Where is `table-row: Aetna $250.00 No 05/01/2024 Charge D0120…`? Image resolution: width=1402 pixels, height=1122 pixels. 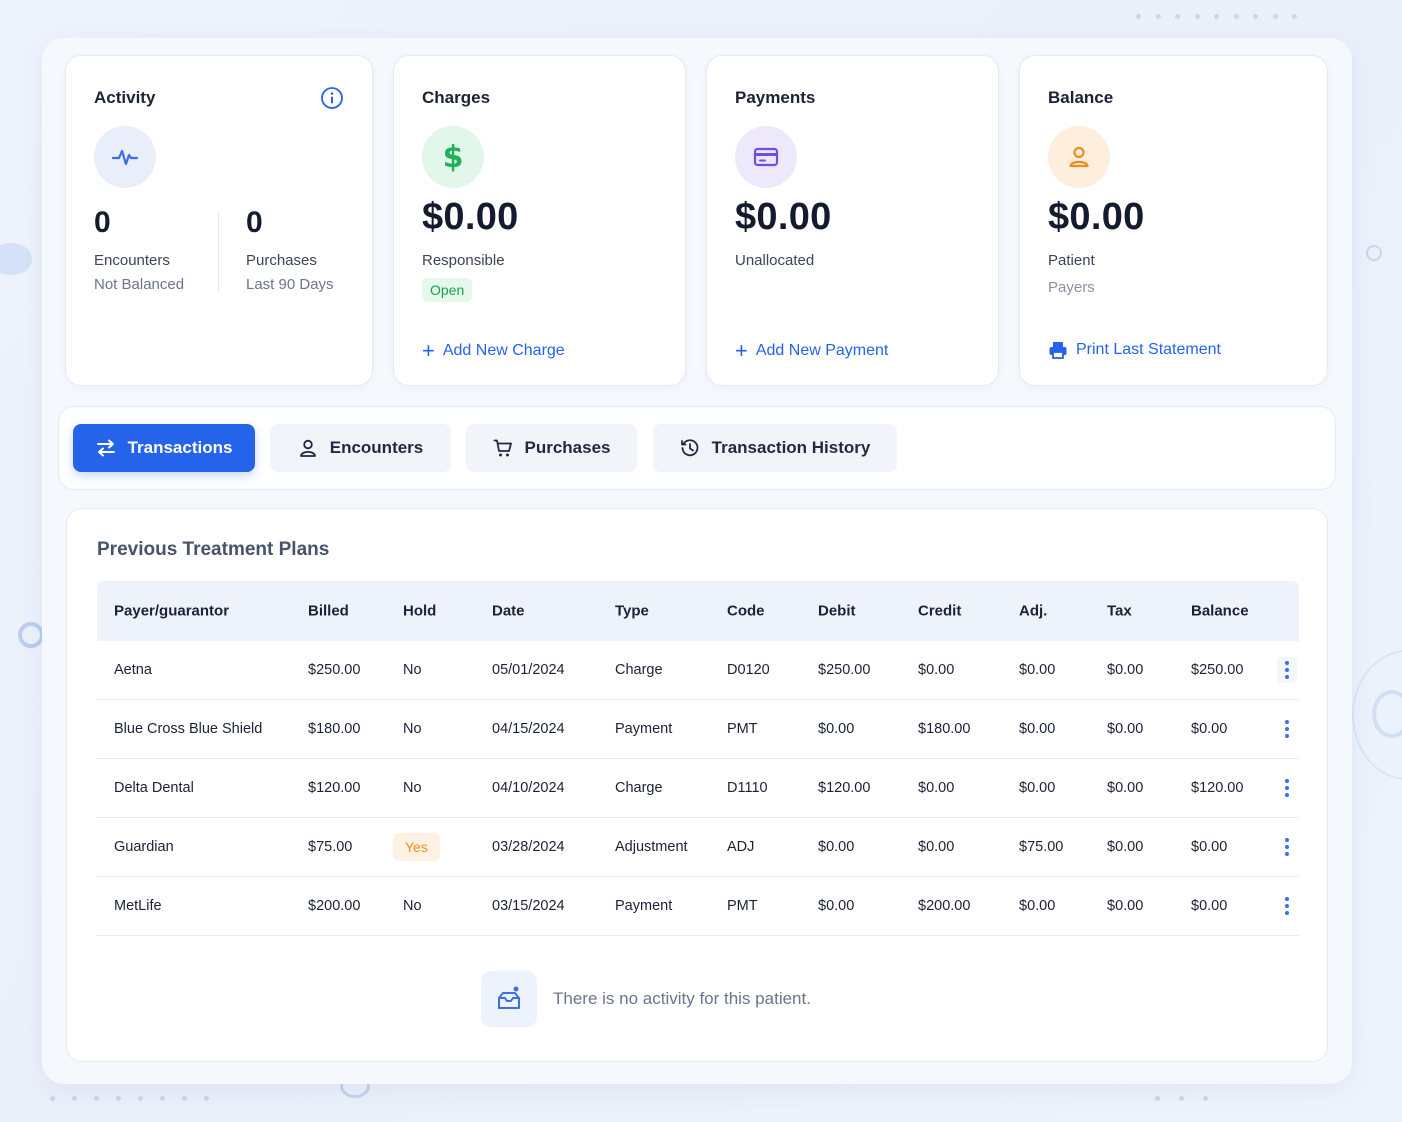 table-row: Aetna $250.00 No 05/01/2024 Charge D0120… is located at coordinates (698, 670).